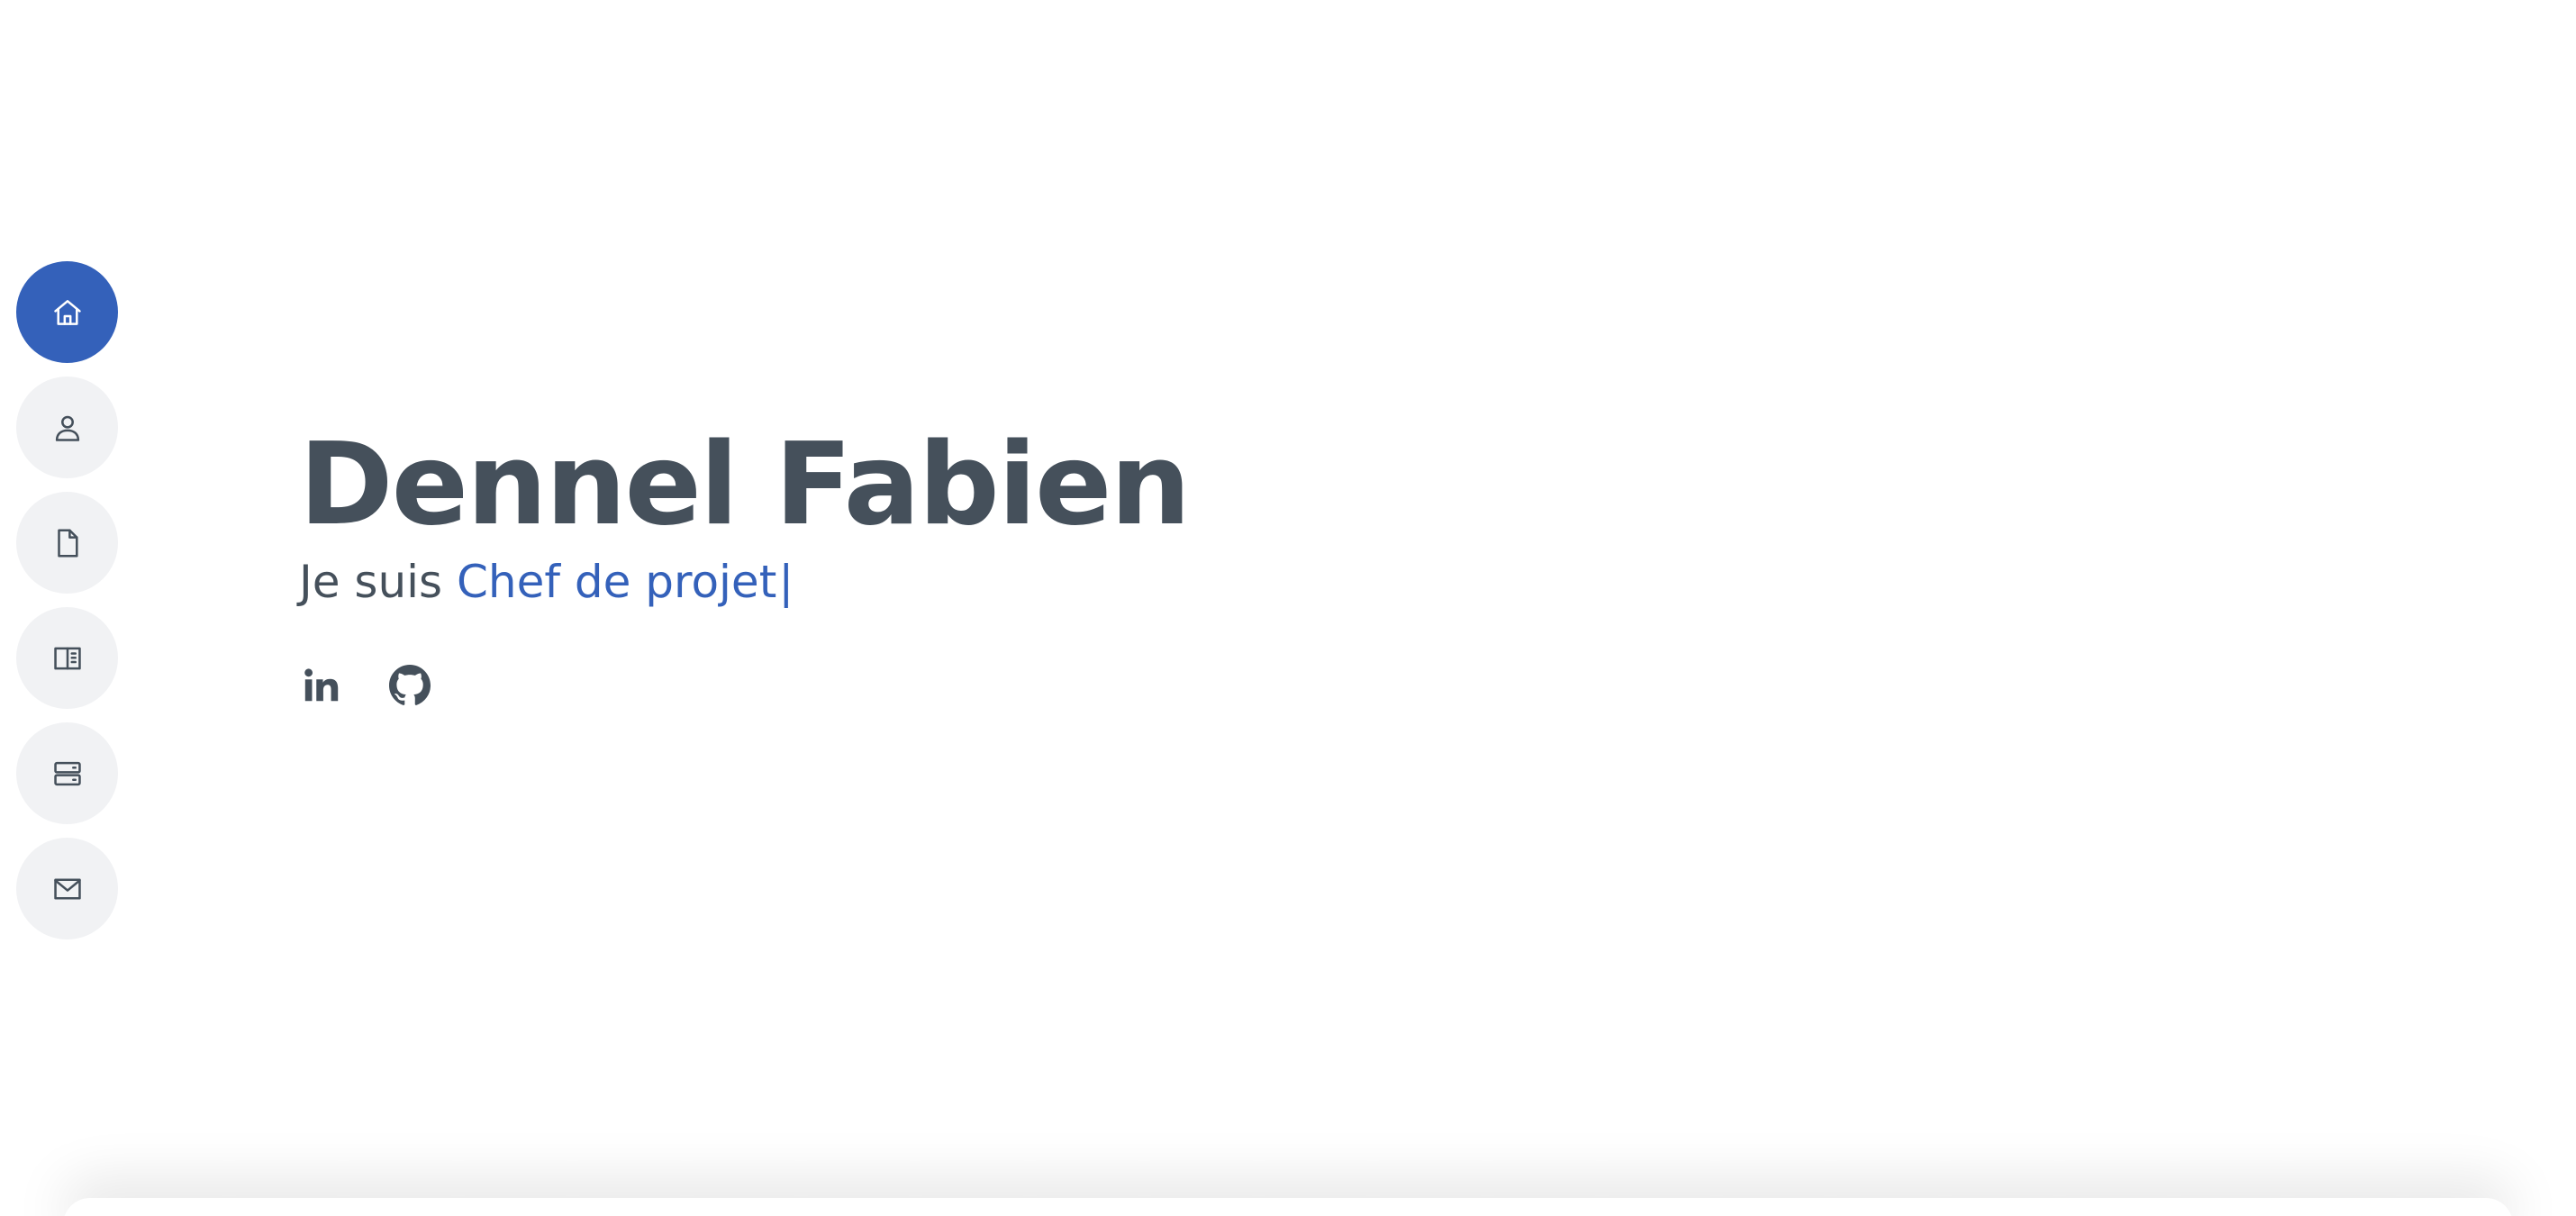 Image resolution: width=2576 pixels, height=1216 pixels. I want to click on linkedin-icon, so click(321, 685).